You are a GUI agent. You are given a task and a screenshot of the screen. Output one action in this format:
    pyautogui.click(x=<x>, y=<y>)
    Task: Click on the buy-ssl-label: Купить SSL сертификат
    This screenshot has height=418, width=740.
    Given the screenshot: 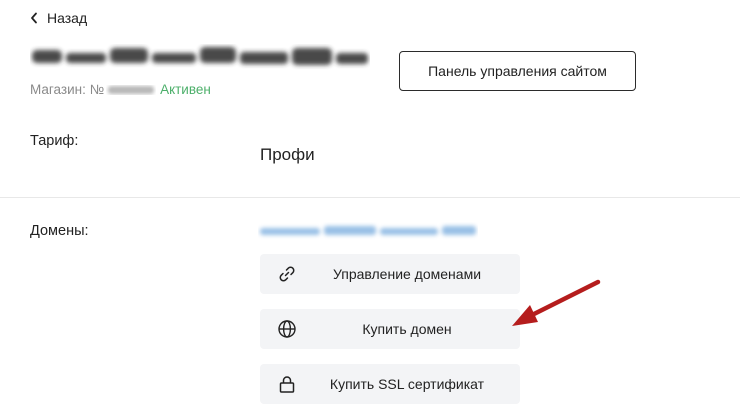 What is the action you would take?
    pyautogui.click(x=407, y=384)
    